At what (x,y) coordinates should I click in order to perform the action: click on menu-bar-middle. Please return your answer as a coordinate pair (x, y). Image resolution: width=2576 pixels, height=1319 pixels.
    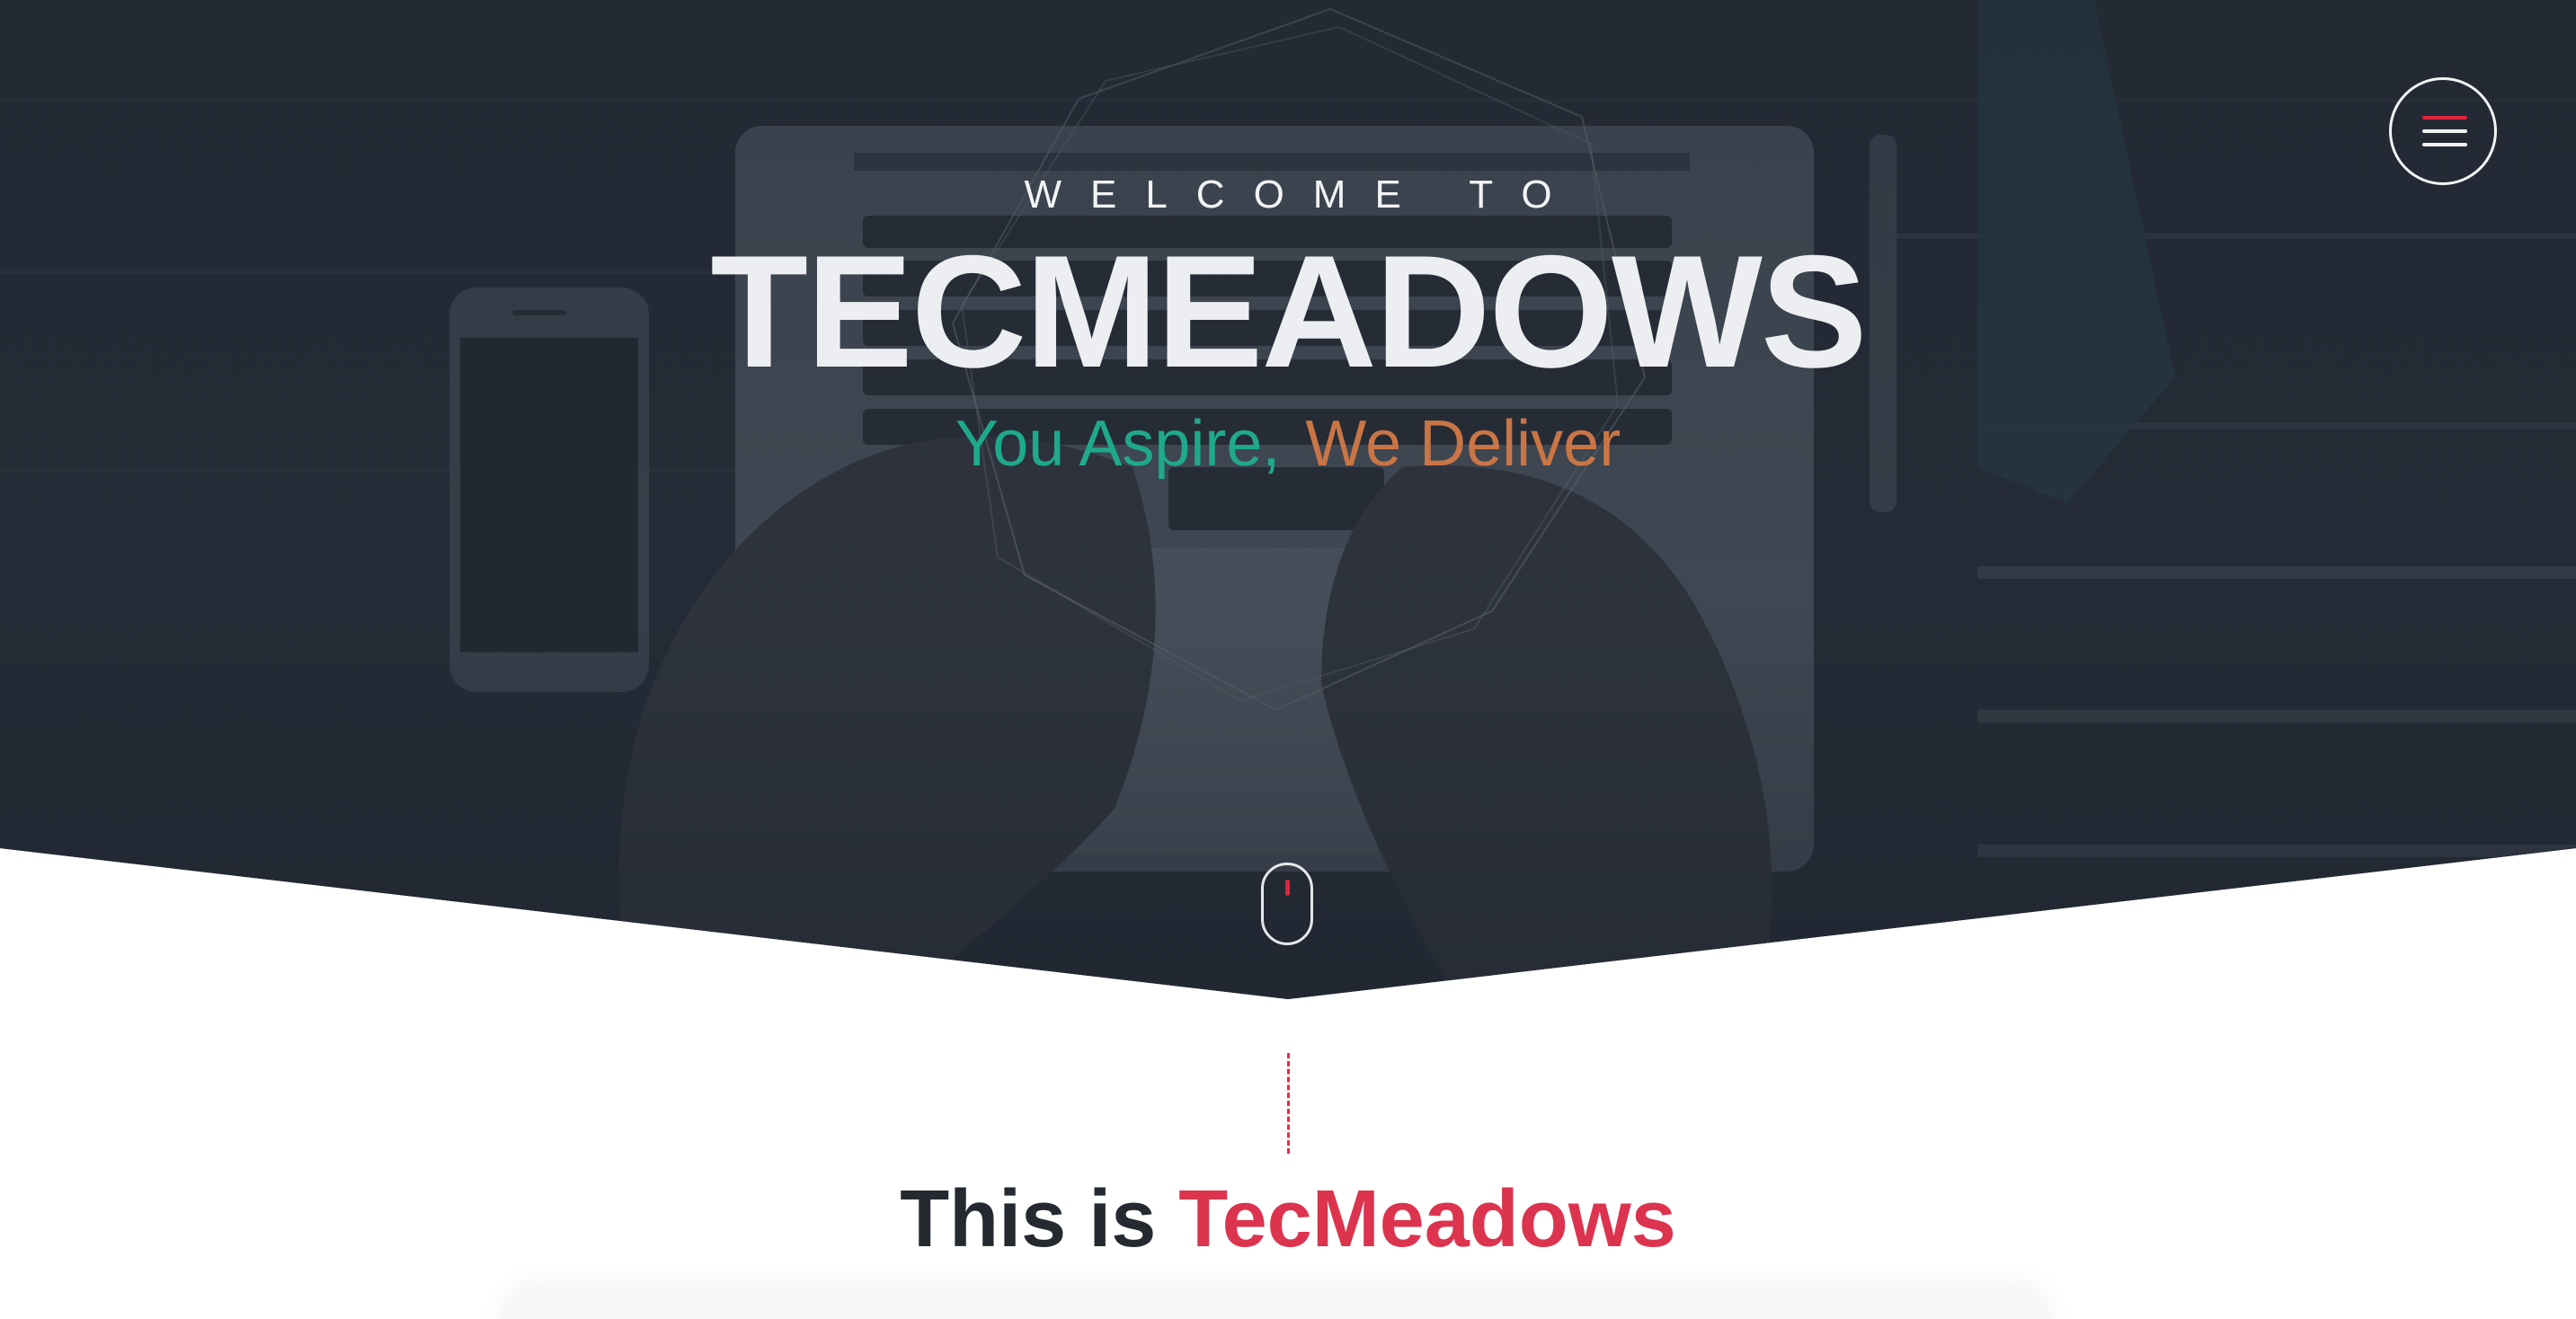
    Looking at the image, I should click on (2444, 131).